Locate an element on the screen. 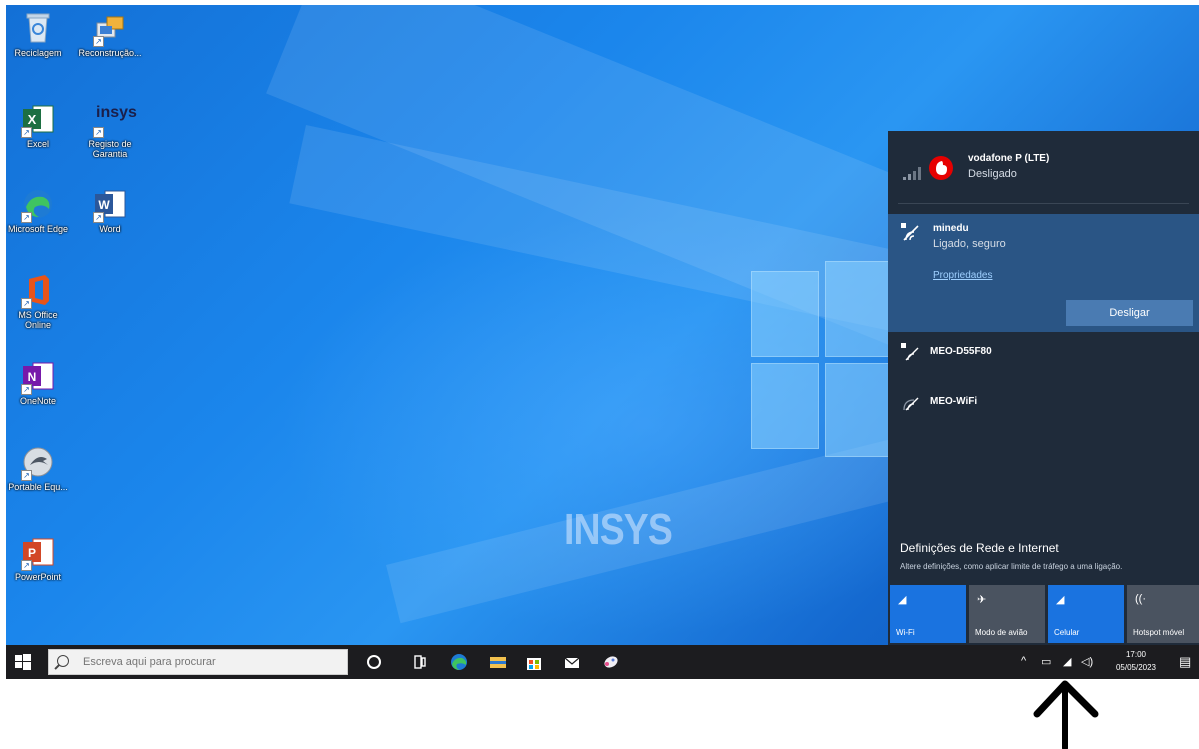  network-name: vodafone P (LTE) is located at coordinates (1009, 158).